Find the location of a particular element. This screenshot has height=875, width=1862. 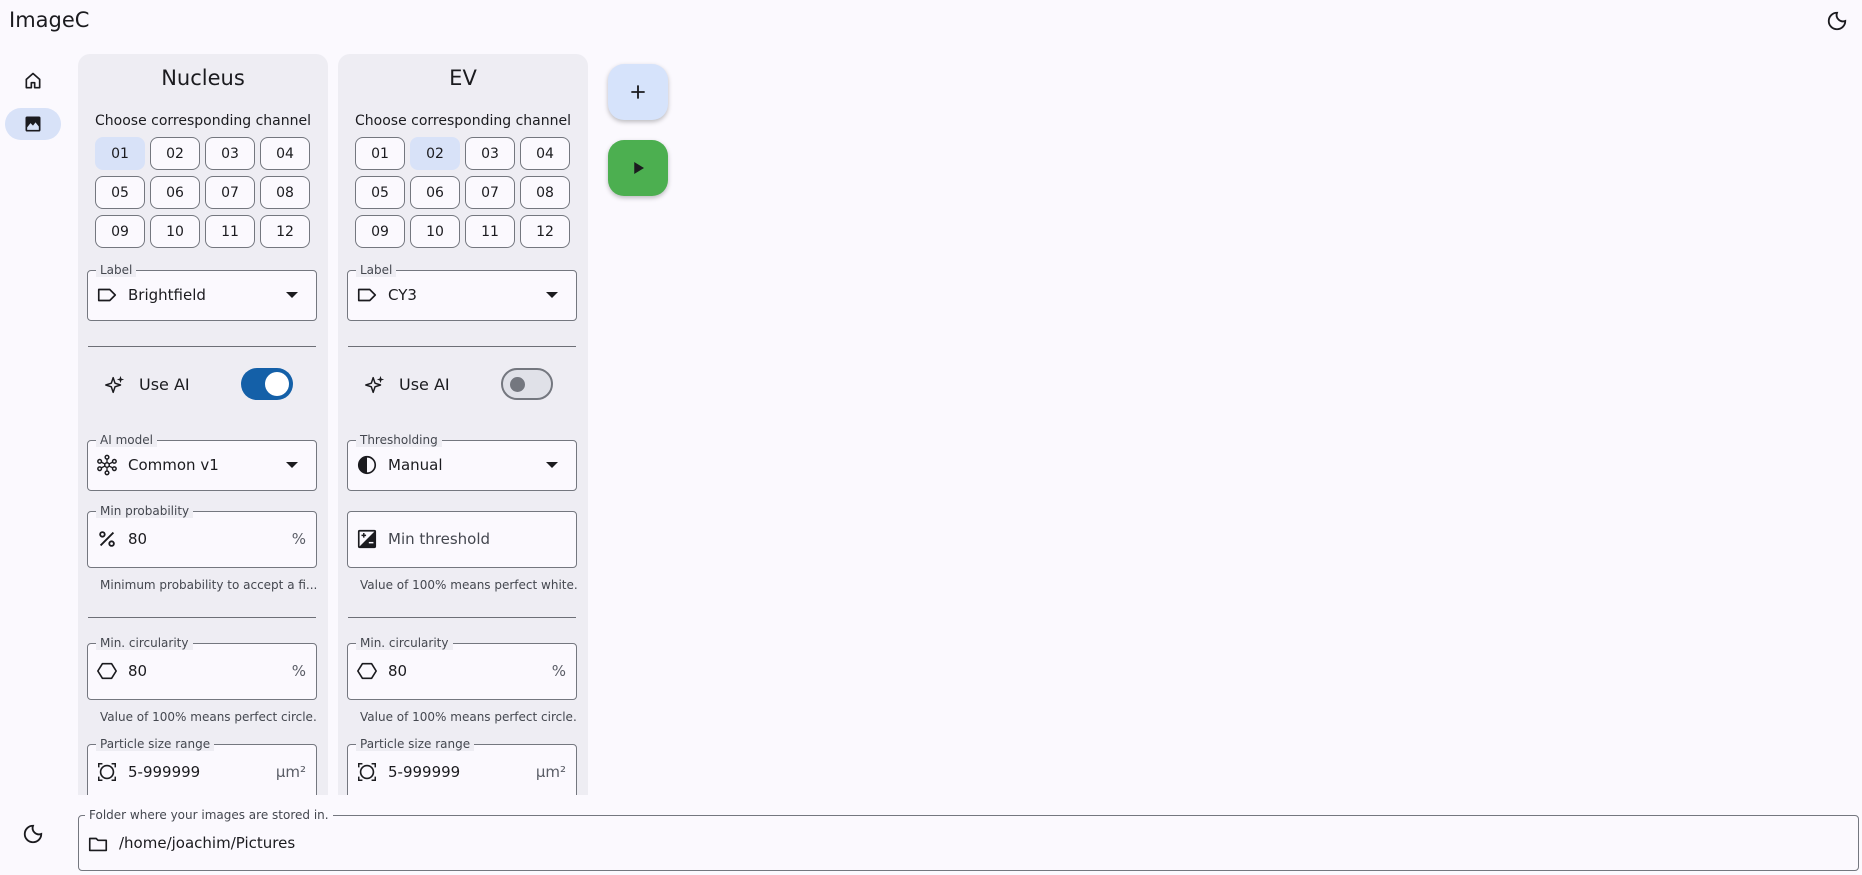

min-probability-value: 80 is located at coordinates (138, 539).